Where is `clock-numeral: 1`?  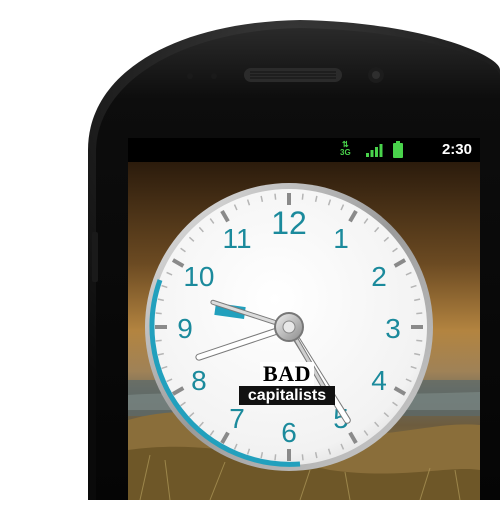
clock-numeral: 1 is located at coordinates (341, 238).